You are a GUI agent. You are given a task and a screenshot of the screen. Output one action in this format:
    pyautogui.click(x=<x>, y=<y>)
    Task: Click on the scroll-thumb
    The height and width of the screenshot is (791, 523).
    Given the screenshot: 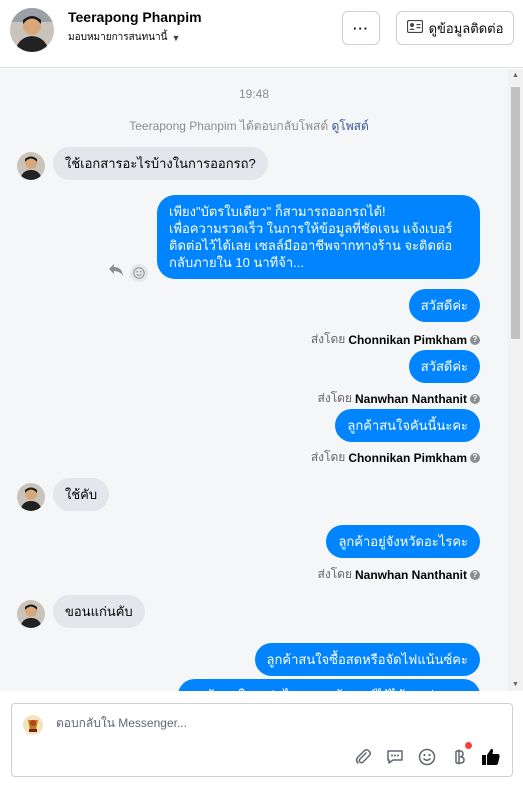 What is the action you would take?
    pyautogui.click(x=515, y=213)
    